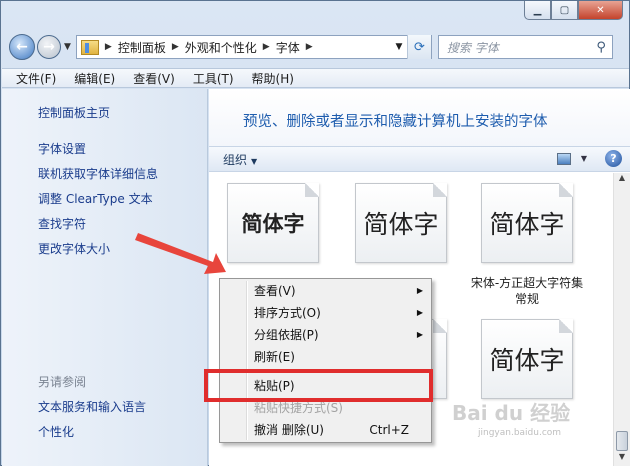 Image resolution: width=630 pixels, height=466 pixels. Describe the element at coordinates (395, 122) in the screenshot. I see `page-title: 预览、删除或者显示和隐藏计算机上安装的字体` at that location.